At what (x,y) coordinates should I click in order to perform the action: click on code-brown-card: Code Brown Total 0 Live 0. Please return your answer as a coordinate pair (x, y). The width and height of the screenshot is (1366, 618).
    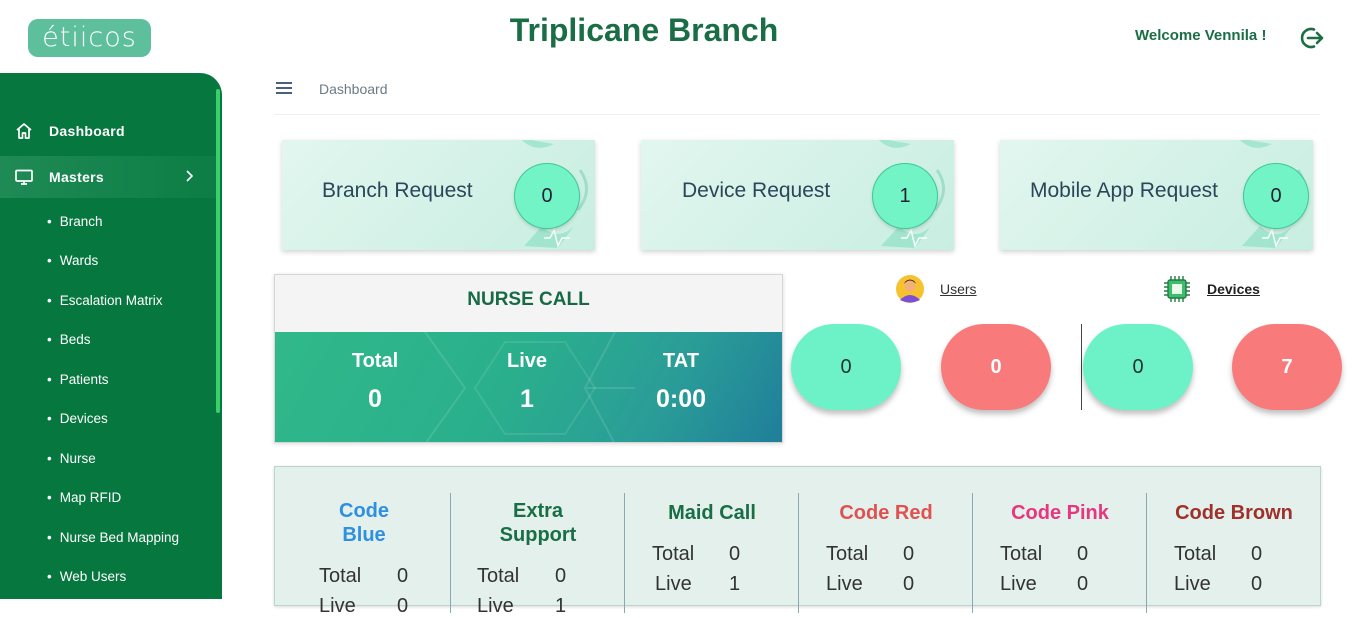
    Looking at the image, I should click on (1233, 553).